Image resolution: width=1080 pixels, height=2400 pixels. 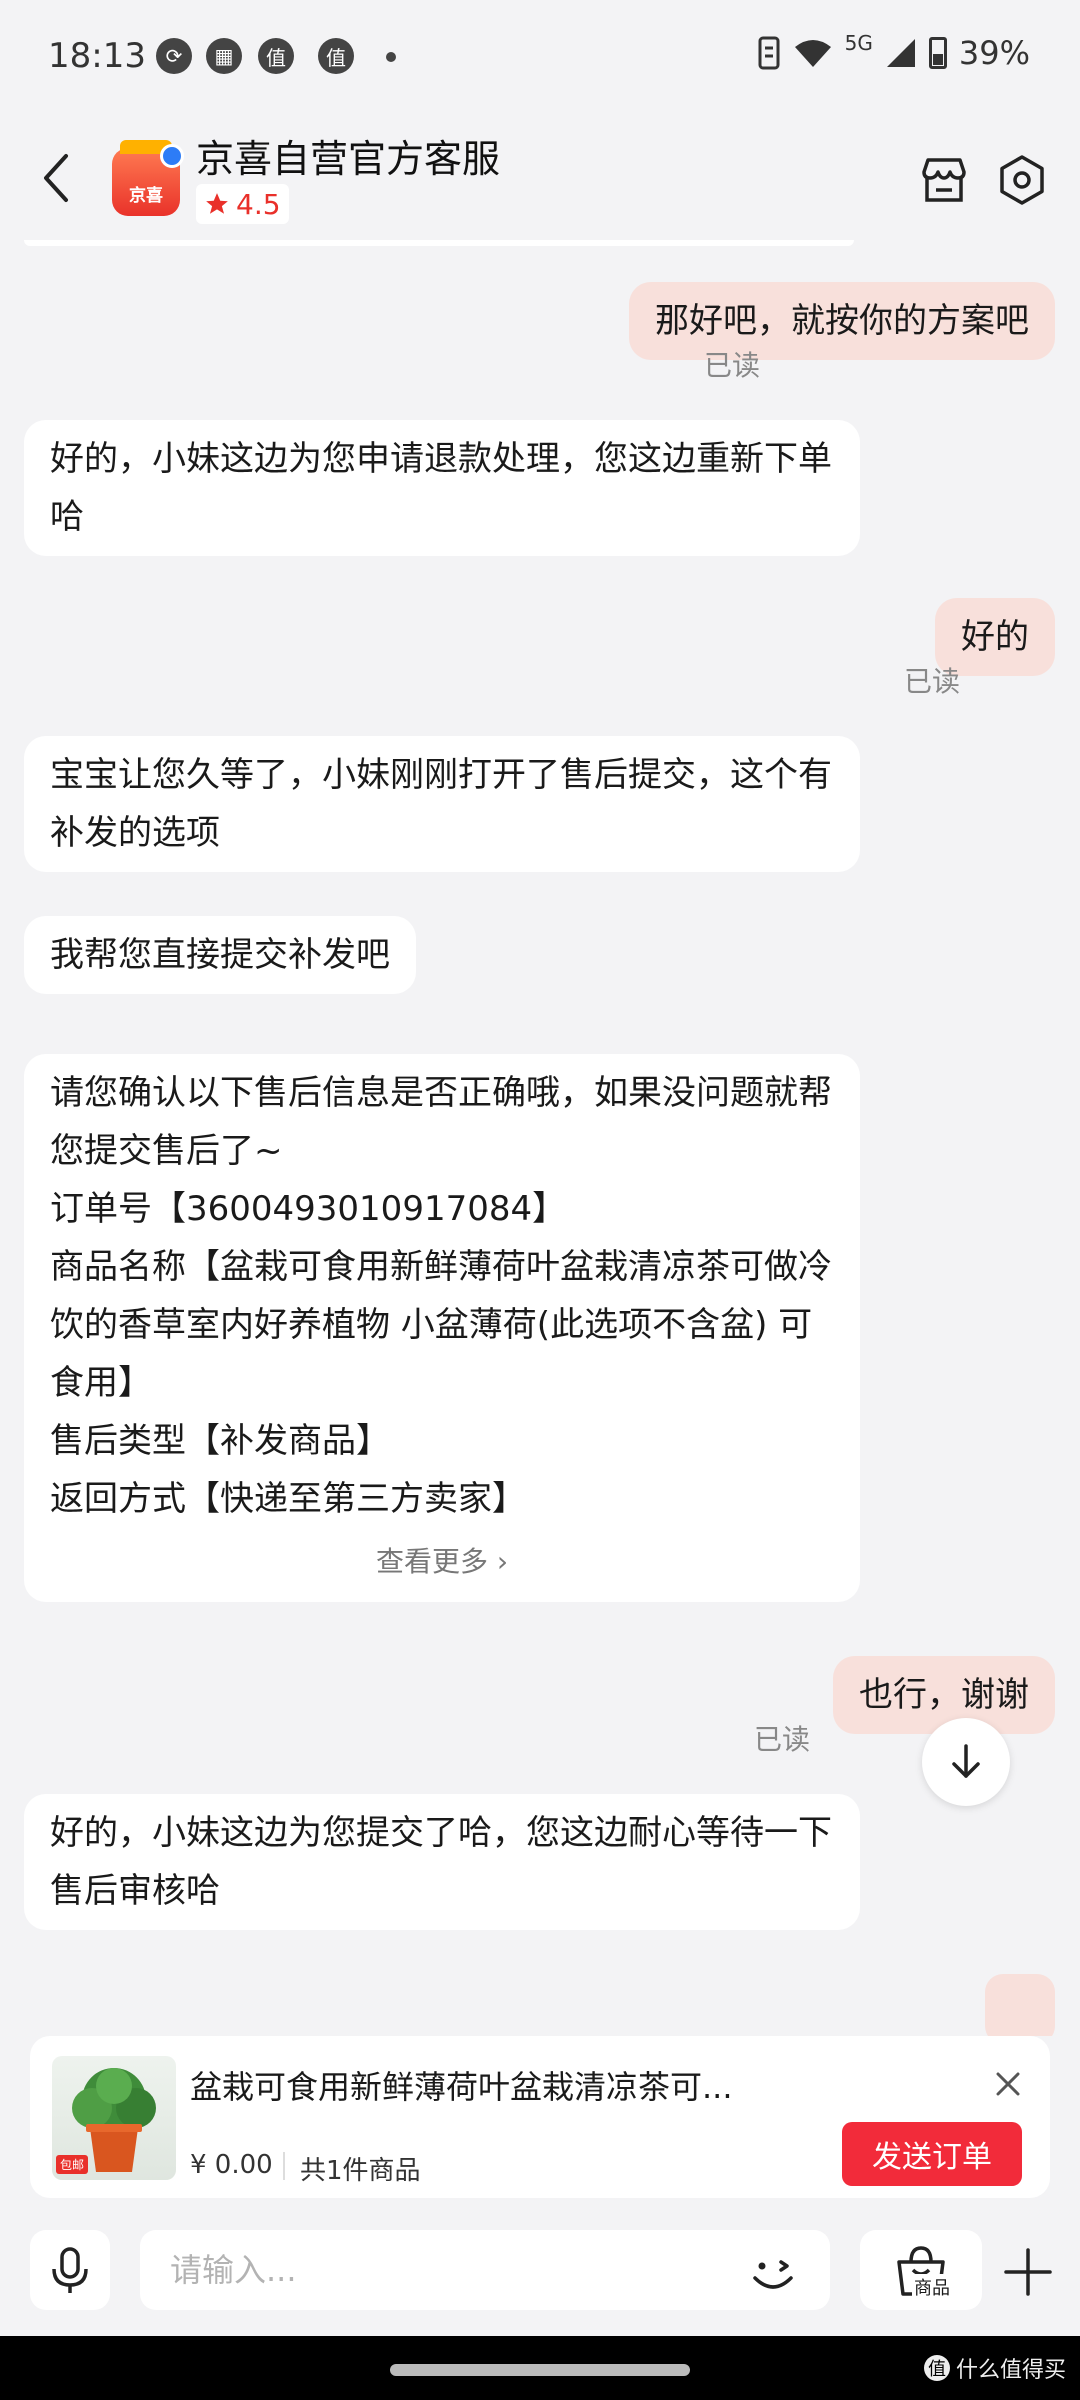 What do you see at coordinates (1028, 2272) in the screenshot?
I see `plus-icon` at bounding box center [1028, 2272].